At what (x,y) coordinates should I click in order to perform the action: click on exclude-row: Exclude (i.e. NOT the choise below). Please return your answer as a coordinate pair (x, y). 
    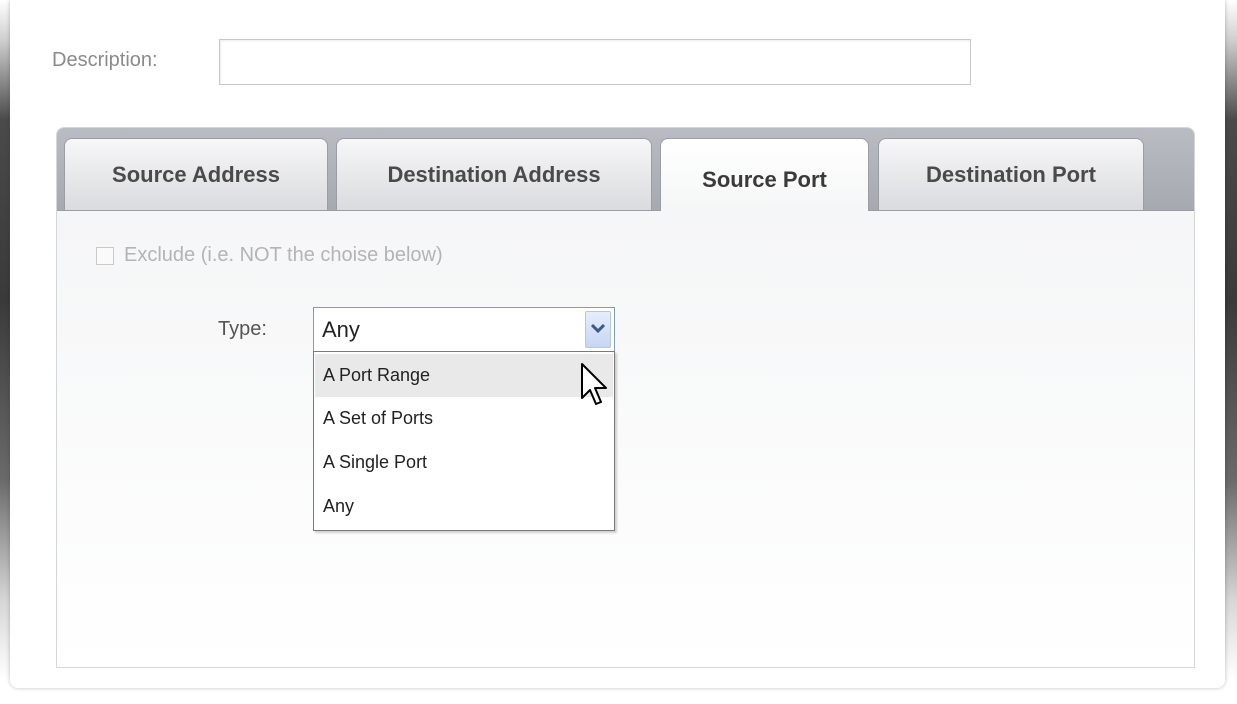
    Looking at the image, I should click on (269, 255).